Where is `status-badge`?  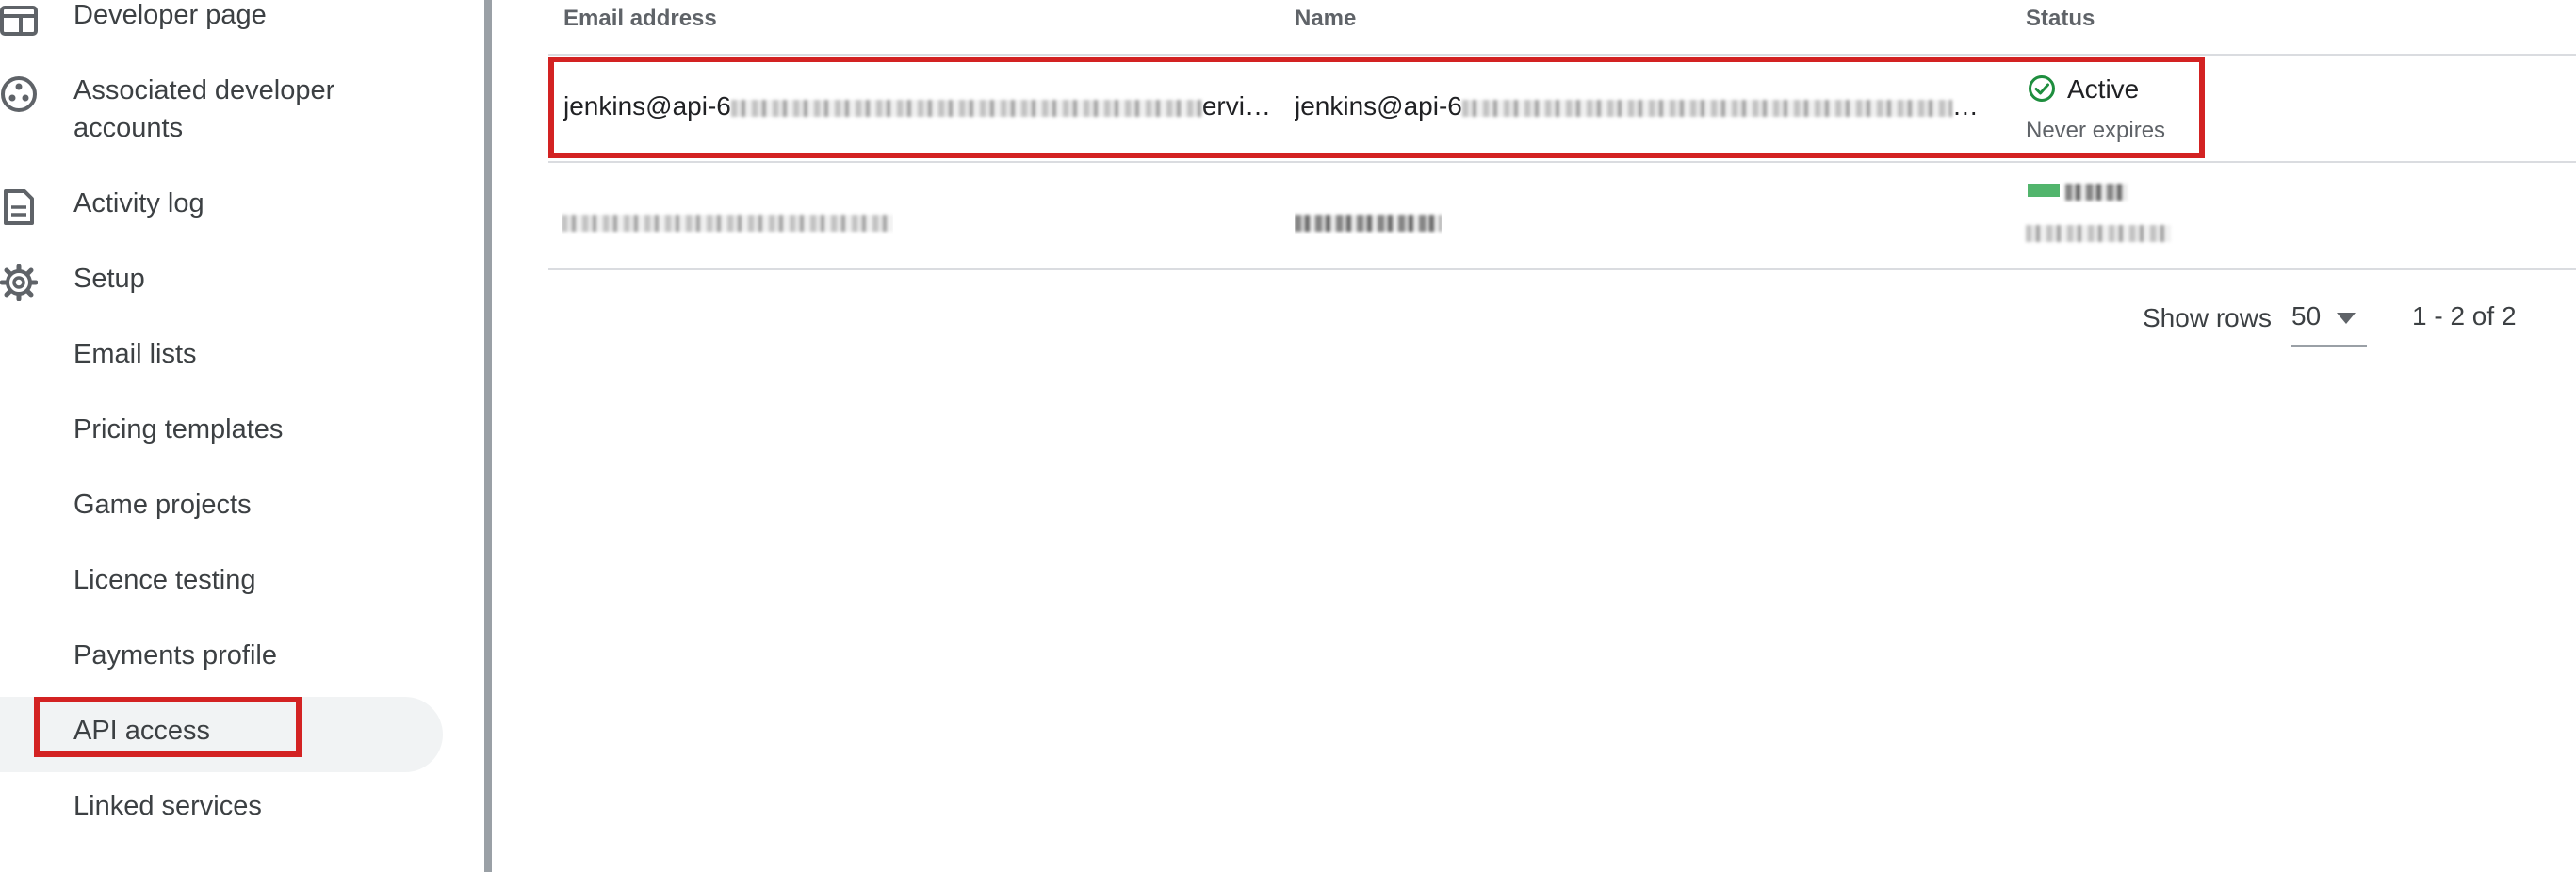 status-badge is located at coordinates (2096, 192).